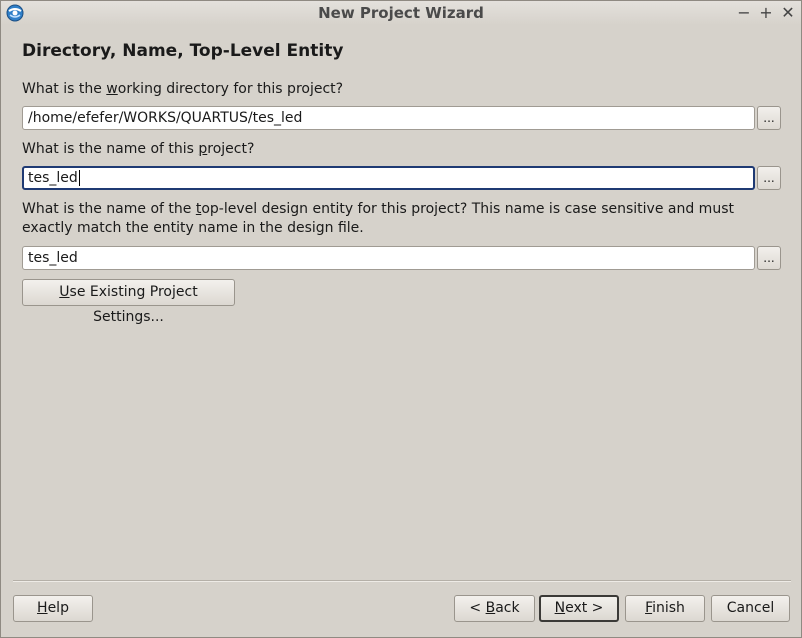 The width and height of the screenshot is (802, 638). Describe the element at coordinates (183, 51) in the screenshot. I see `page-title: Directory, Name, Top-Level Entity` at that location.